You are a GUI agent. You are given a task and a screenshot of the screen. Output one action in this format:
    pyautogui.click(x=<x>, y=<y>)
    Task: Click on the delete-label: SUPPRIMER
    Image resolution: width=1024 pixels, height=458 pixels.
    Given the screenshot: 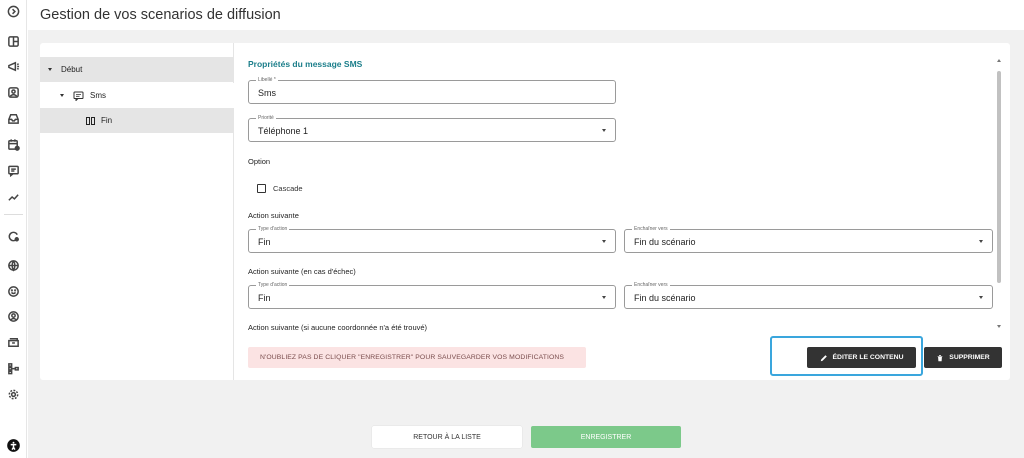 What is the action you would take?
    pyautogui.click(x=969, y=357)
    